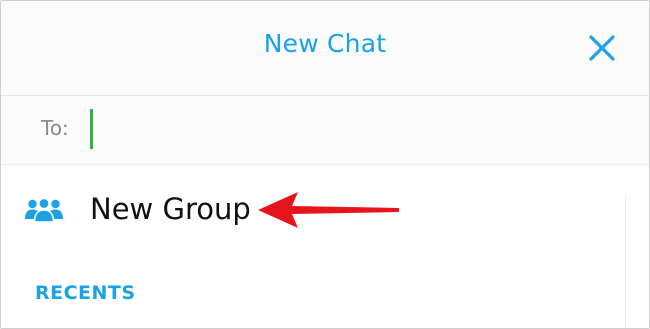  I want to click on close-button, so click(602, 48).